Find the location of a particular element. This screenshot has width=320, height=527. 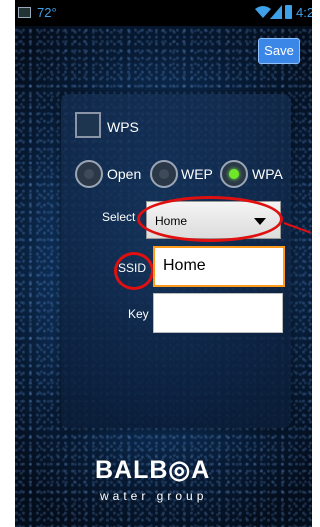

radio-wpa-label: WPA is located at coordinates (267, 174).